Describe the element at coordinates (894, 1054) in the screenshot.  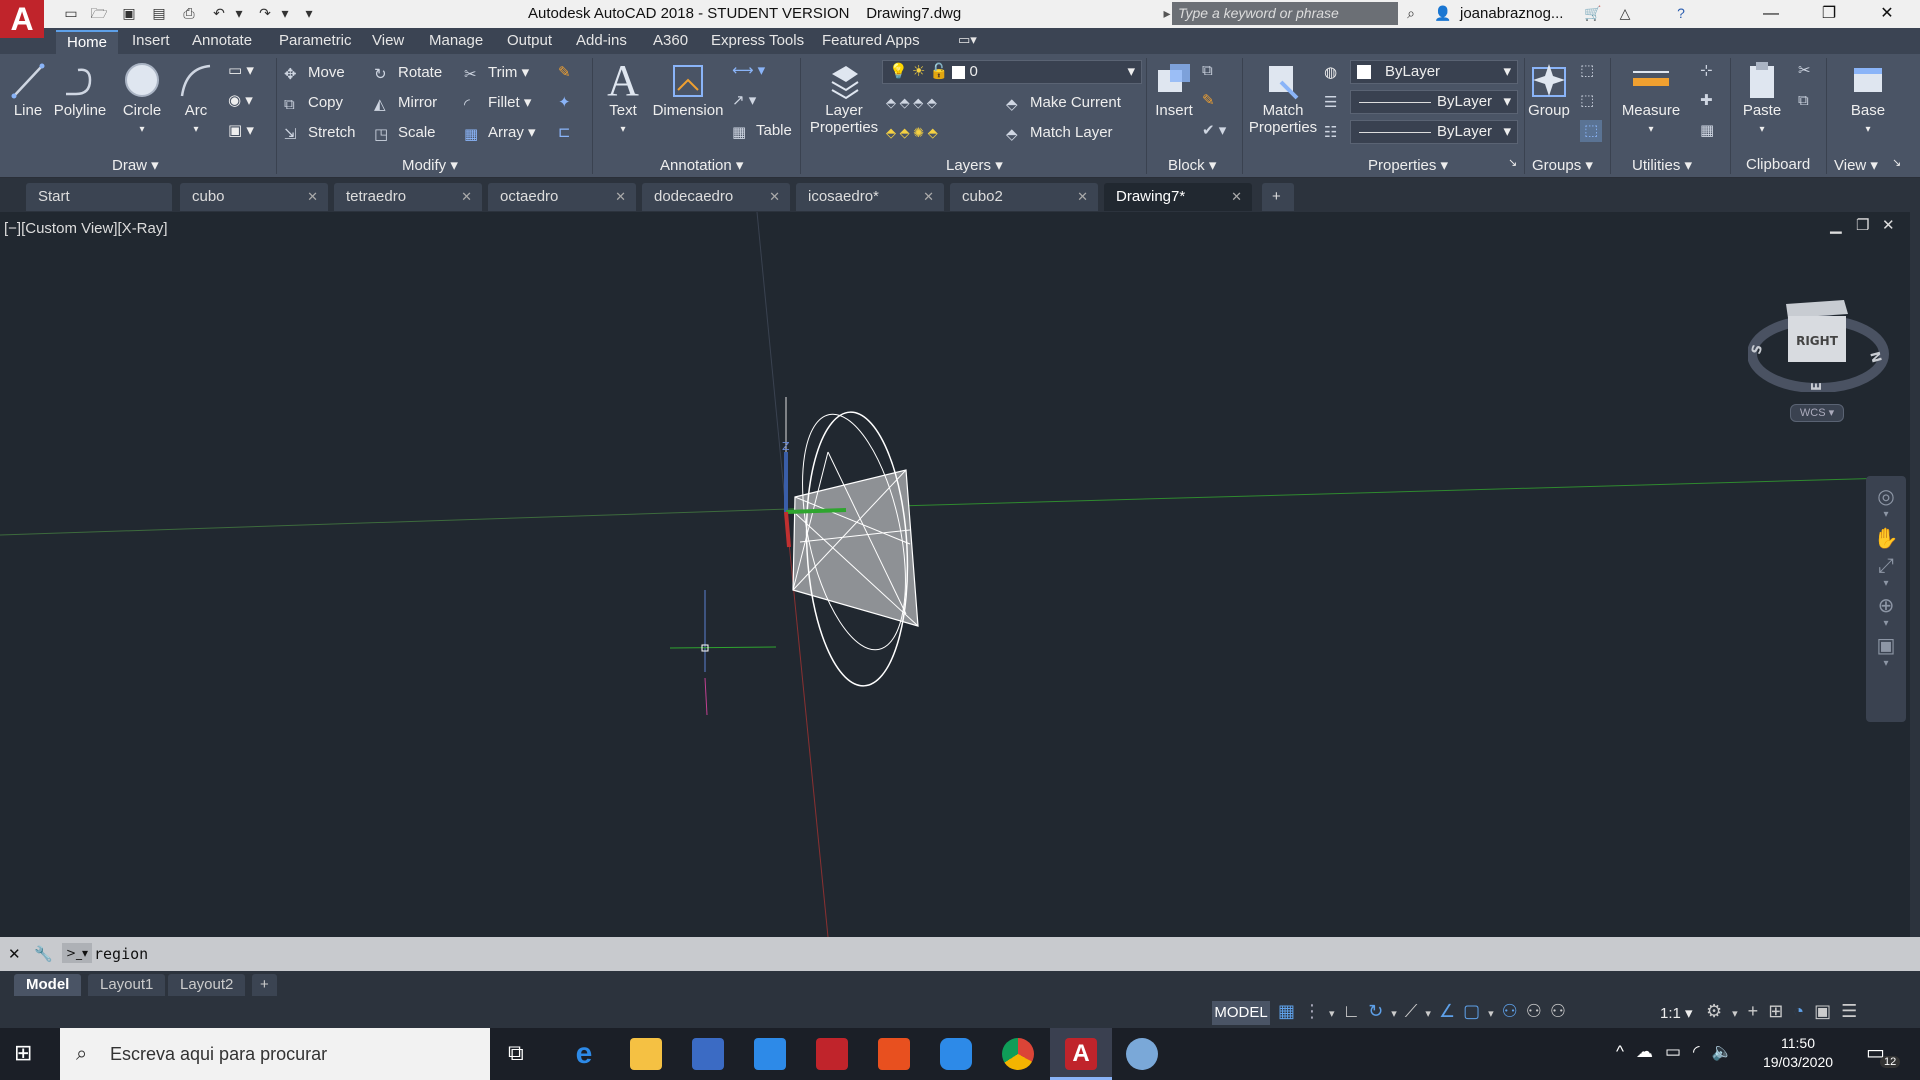
I see `office-icon` at that location.